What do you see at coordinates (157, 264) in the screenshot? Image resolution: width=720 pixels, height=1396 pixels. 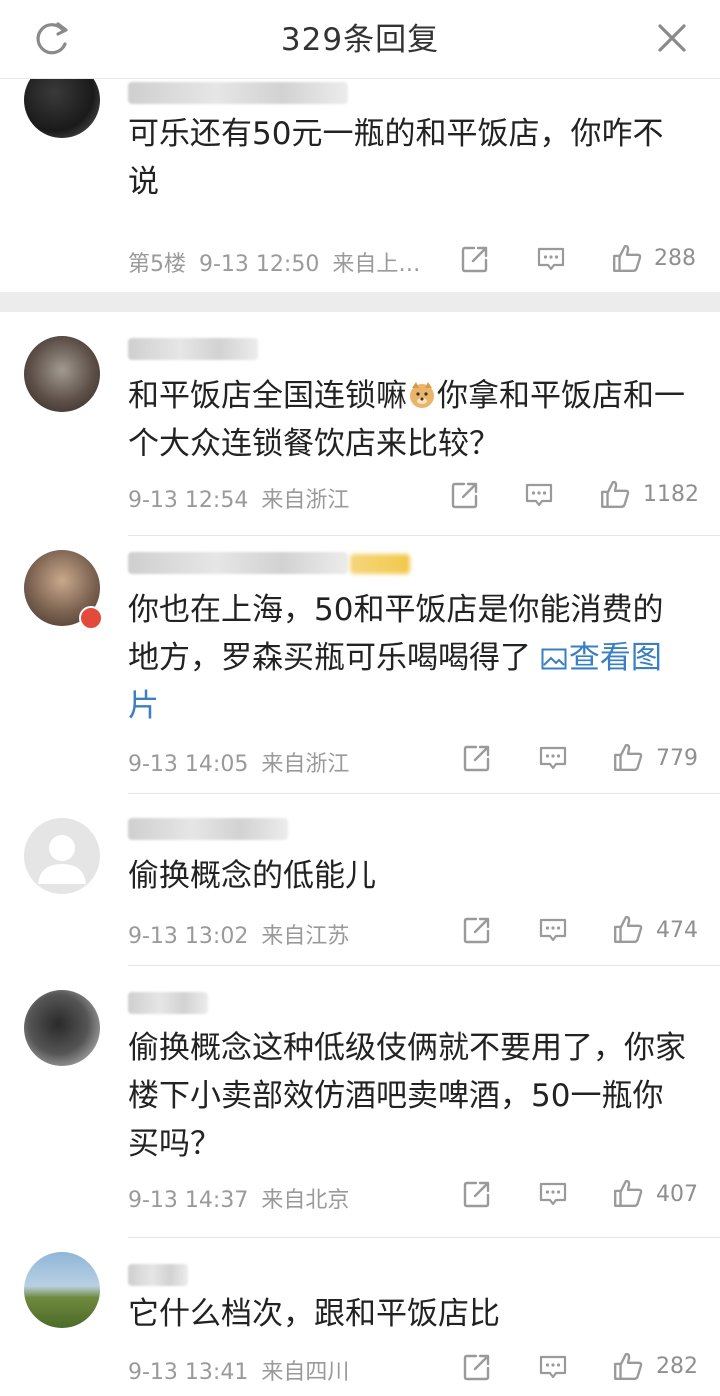 I see `floor-label: 第5楼` at bounding box center [157, 264].